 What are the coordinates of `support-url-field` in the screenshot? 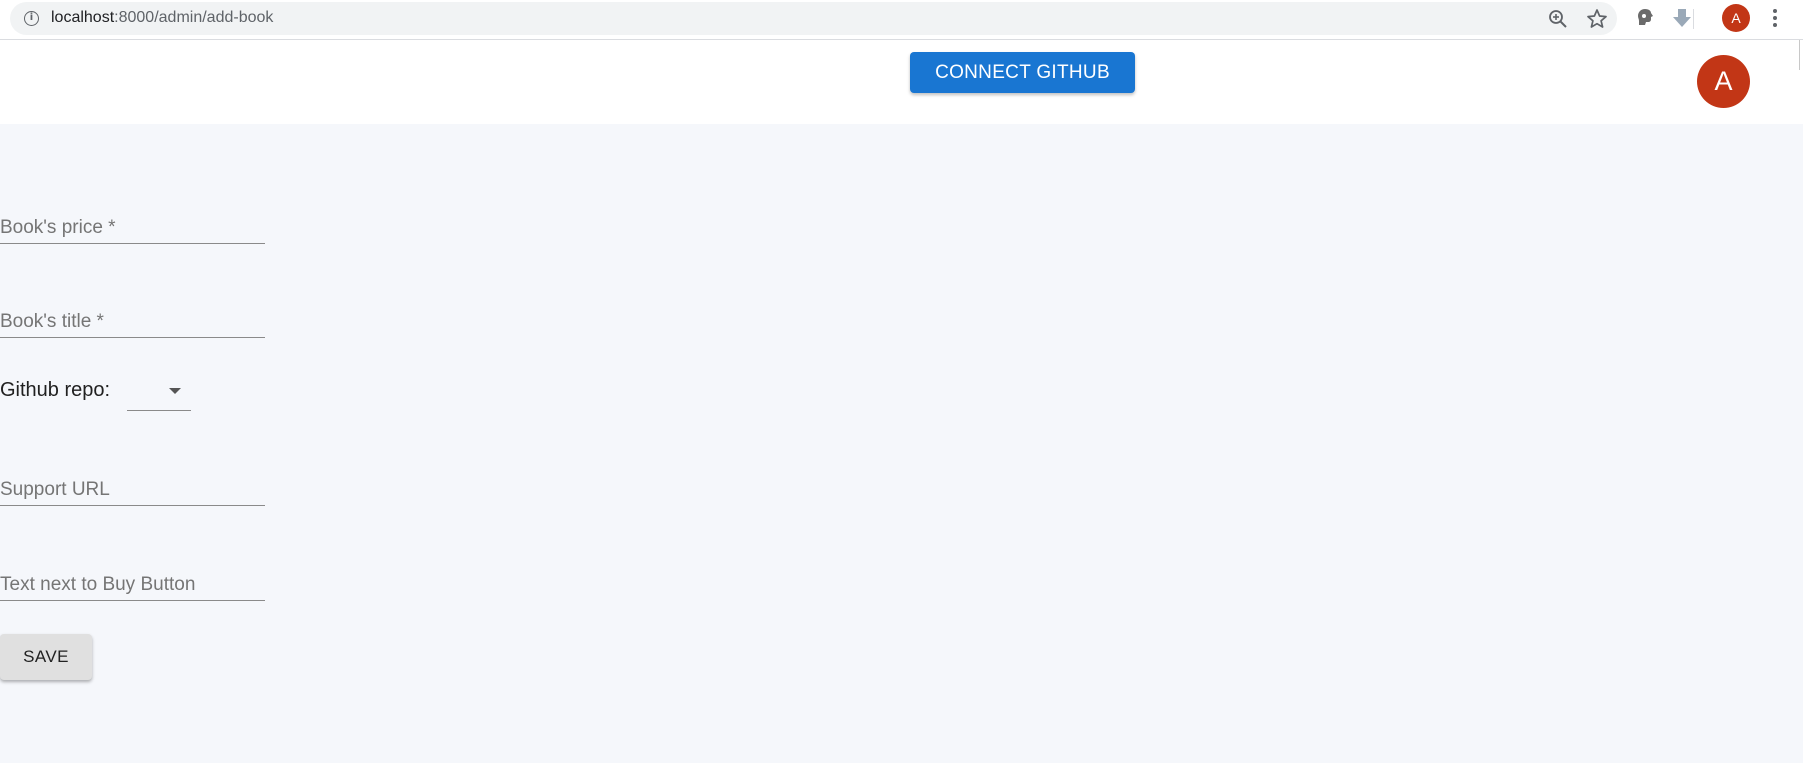 It's located at (132, 491).